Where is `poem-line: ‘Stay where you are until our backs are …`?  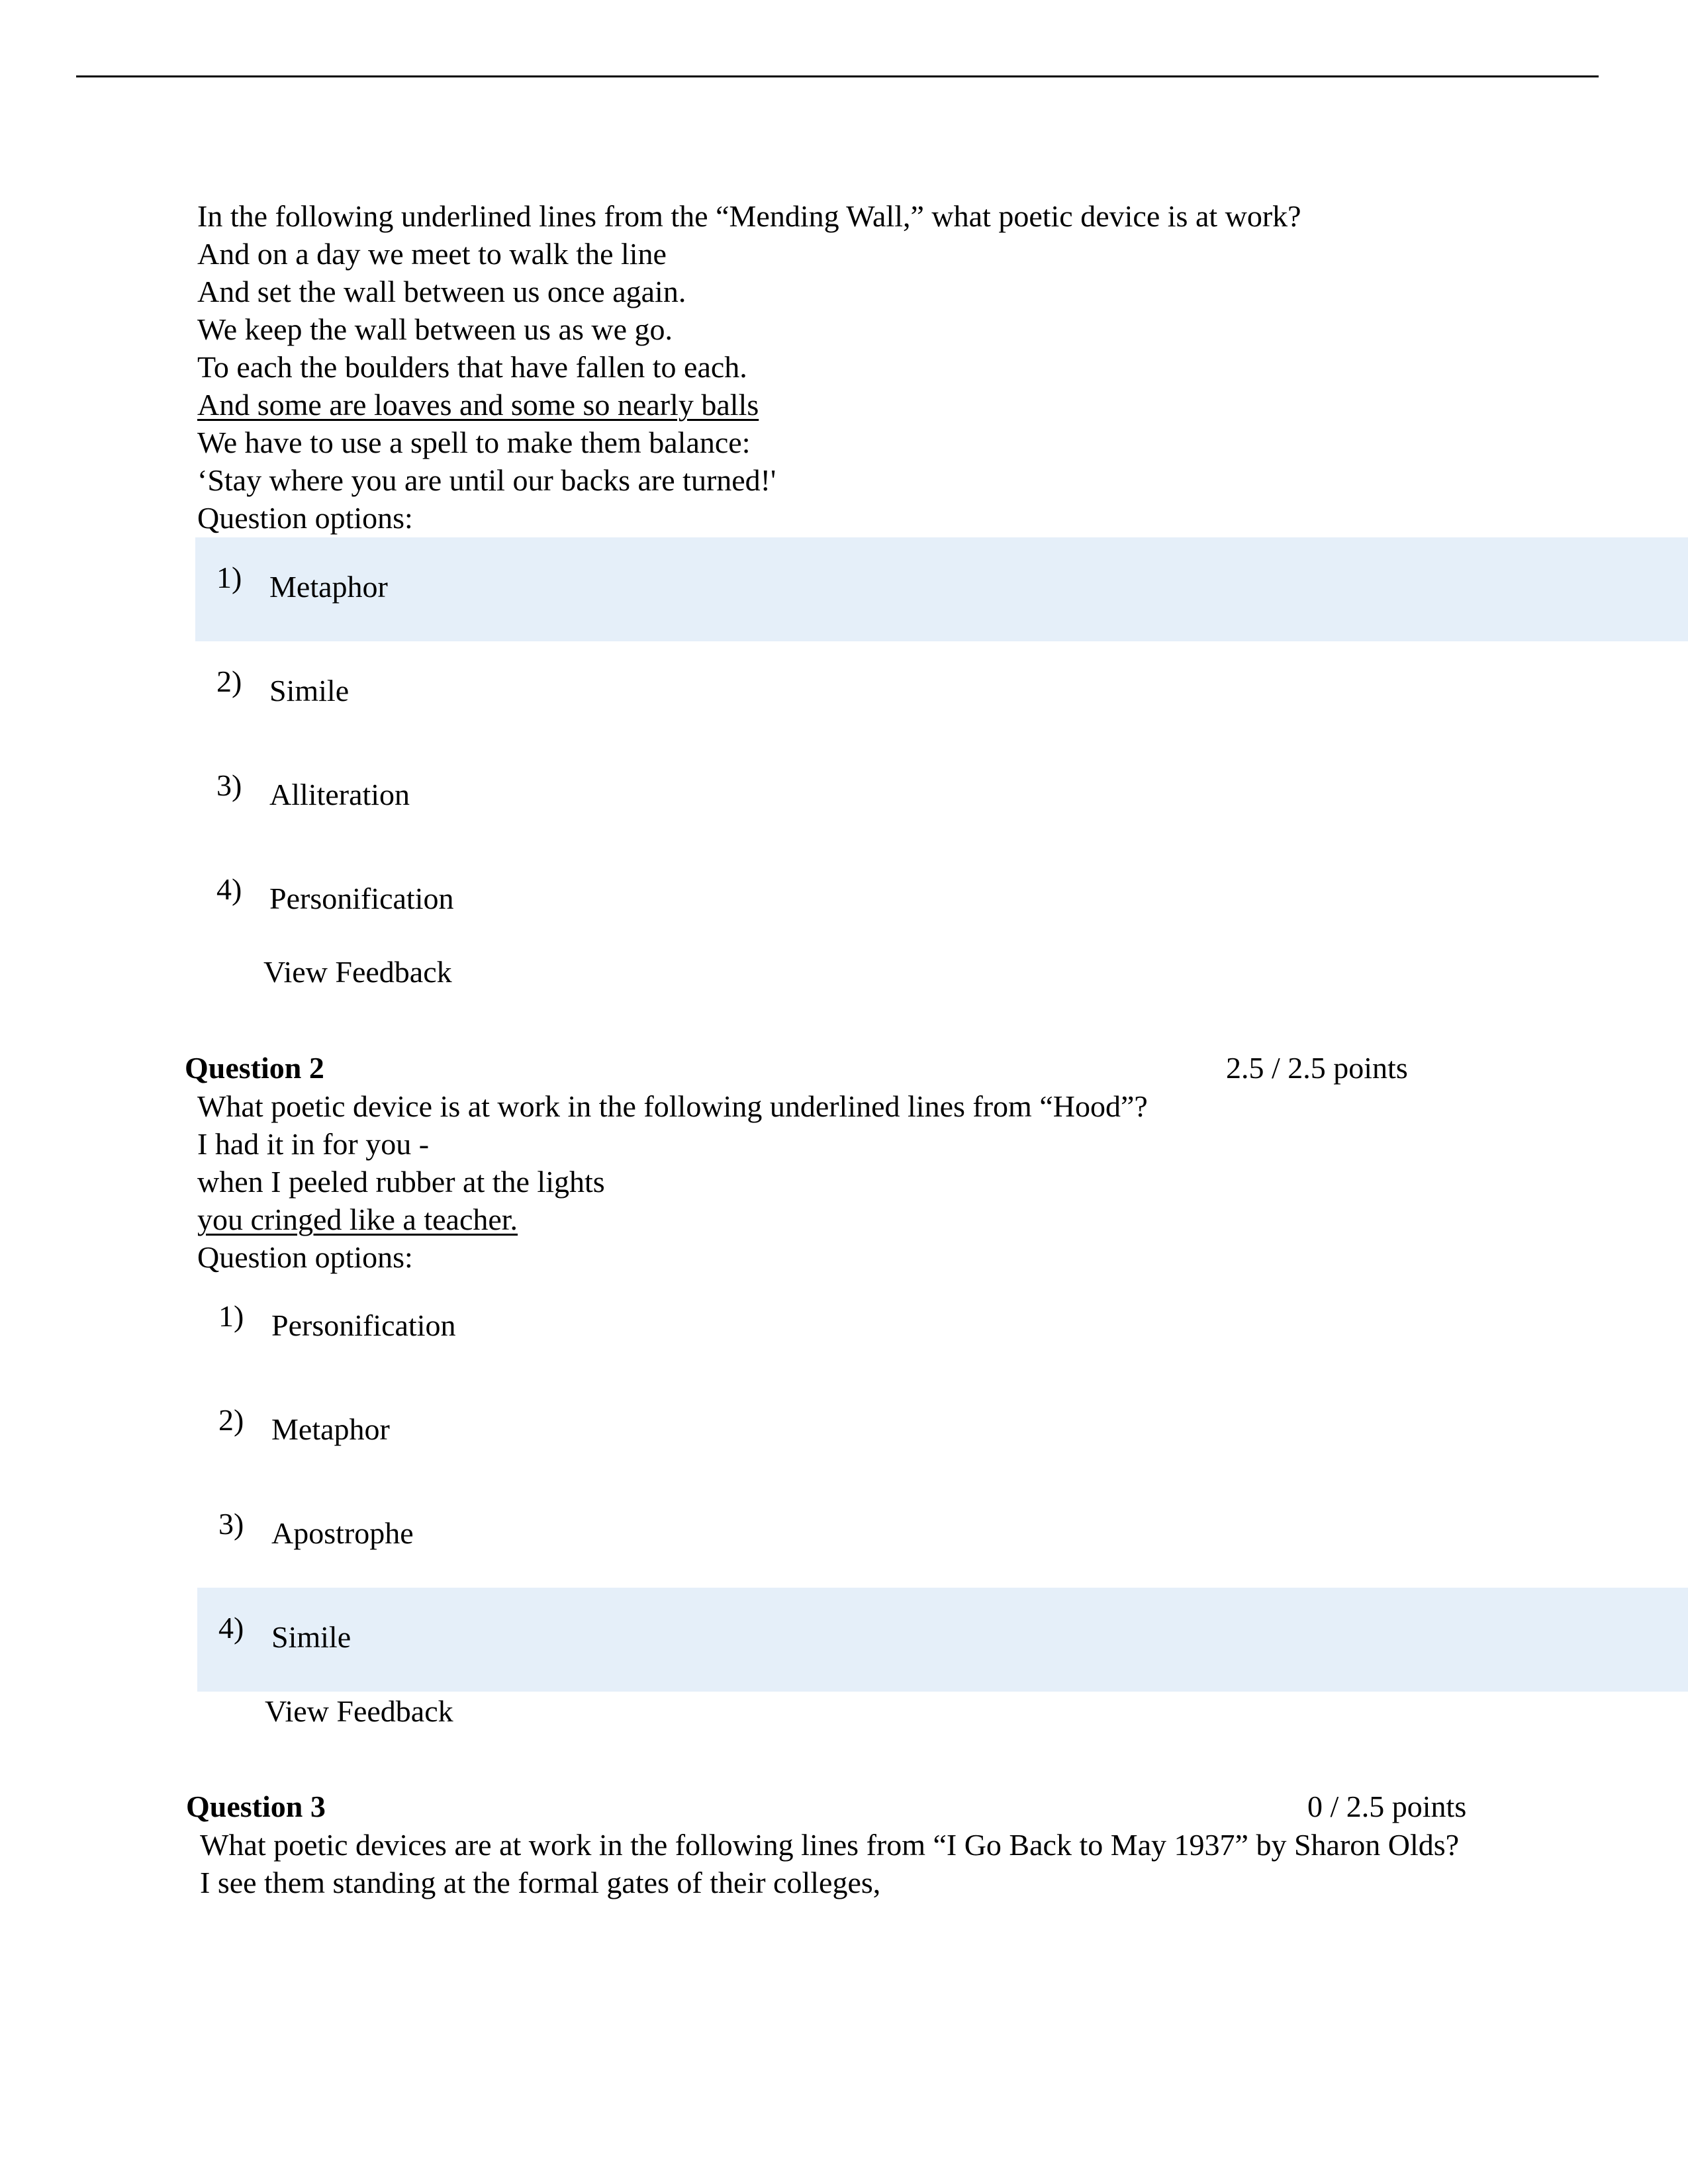
poem-line: ‘Stay where you are until our backs are … is located at coordinates (486, 480).